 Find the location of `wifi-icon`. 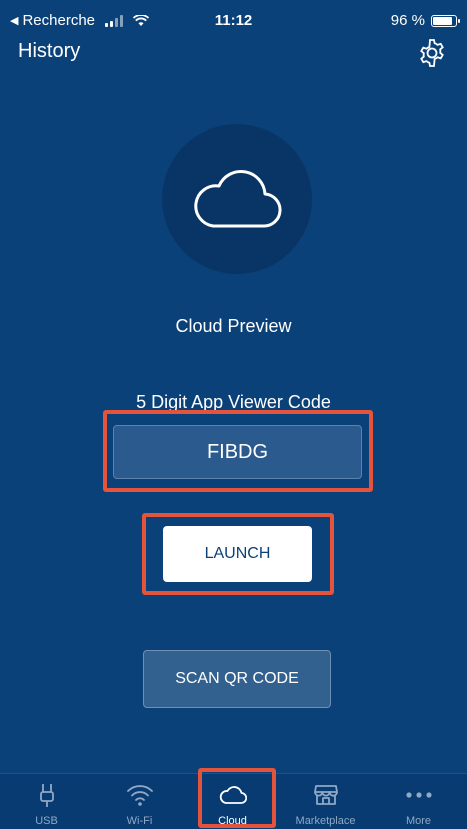

wifi-icon is located at coordinates (139, 795).